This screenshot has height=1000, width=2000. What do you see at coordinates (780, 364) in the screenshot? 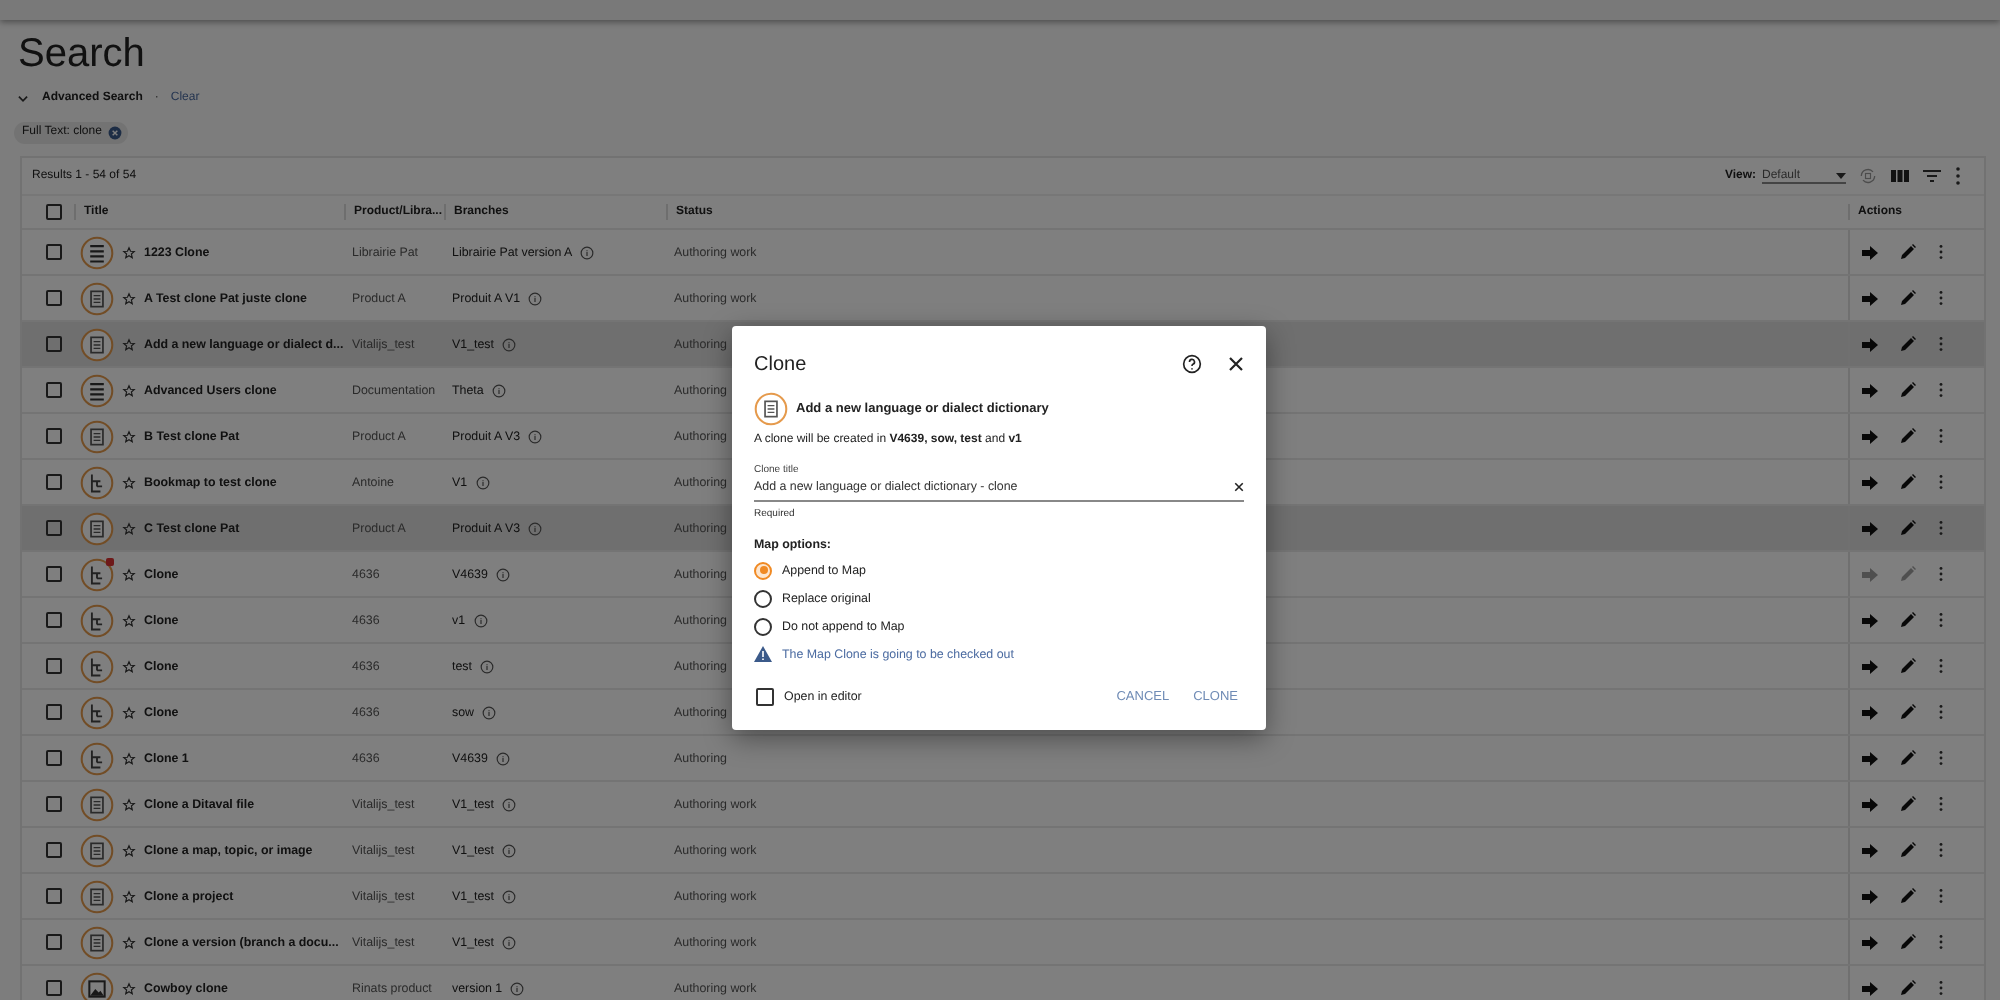
I see `dialog-title: Clone` at bounding box center [780, 364].